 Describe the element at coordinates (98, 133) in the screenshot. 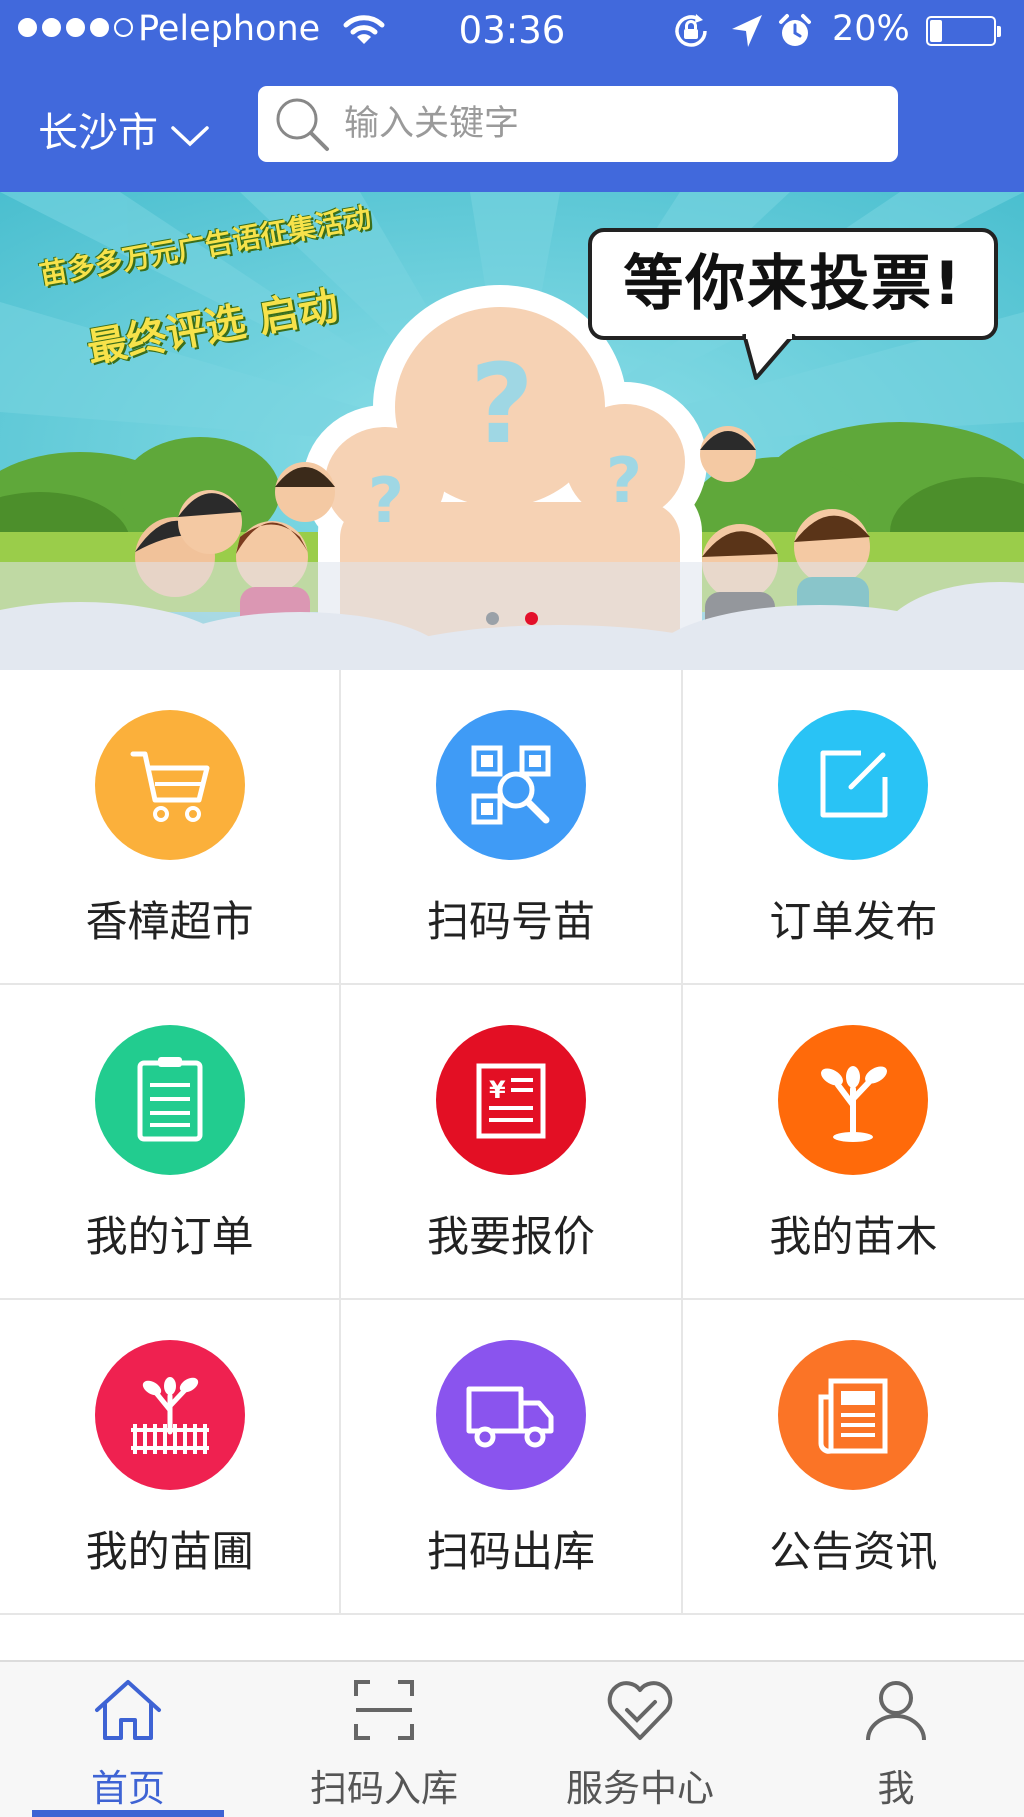

I see `city-name: 长沙市` at that location.